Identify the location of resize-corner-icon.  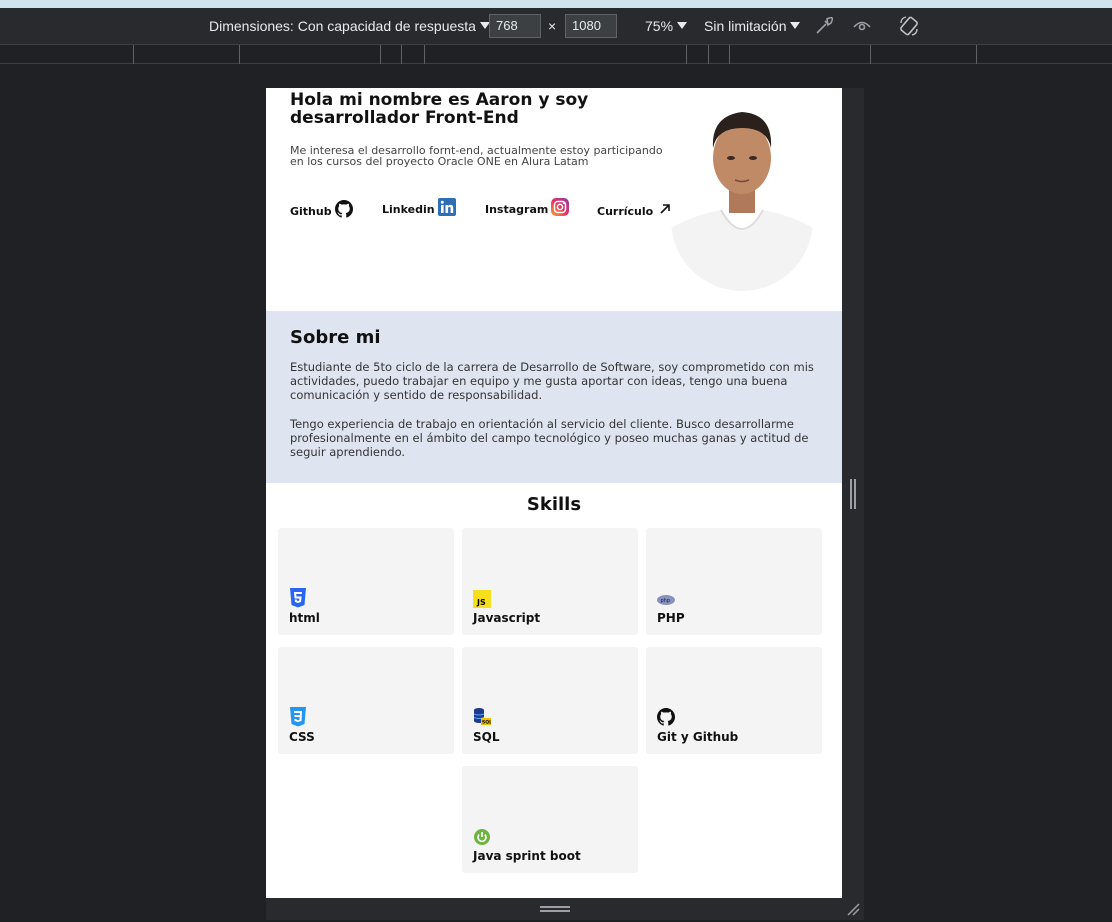
(853, 909).